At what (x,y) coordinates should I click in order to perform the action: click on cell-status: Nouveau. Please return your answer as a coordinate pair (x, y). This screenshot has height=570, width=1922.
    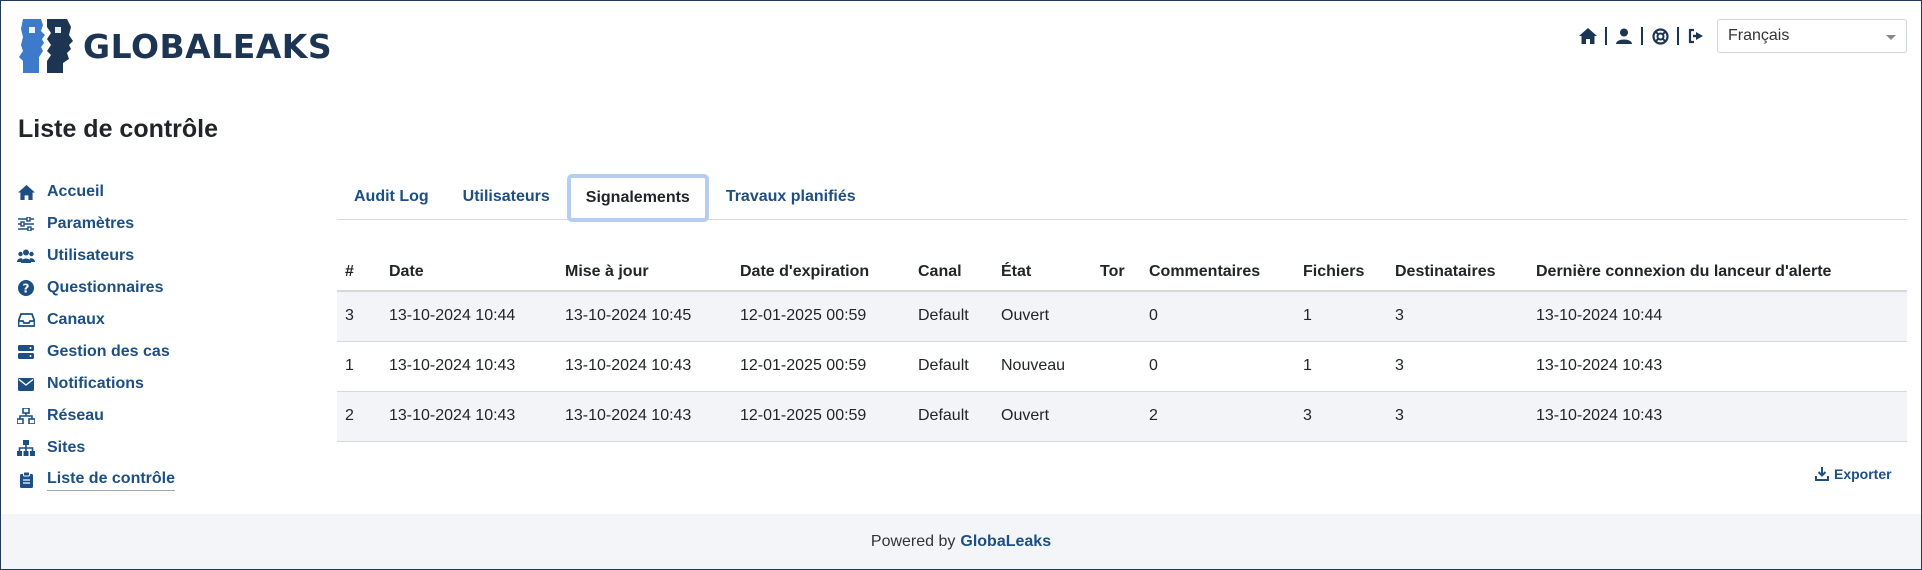
    Looking at the image, I should click on (1042, 366).